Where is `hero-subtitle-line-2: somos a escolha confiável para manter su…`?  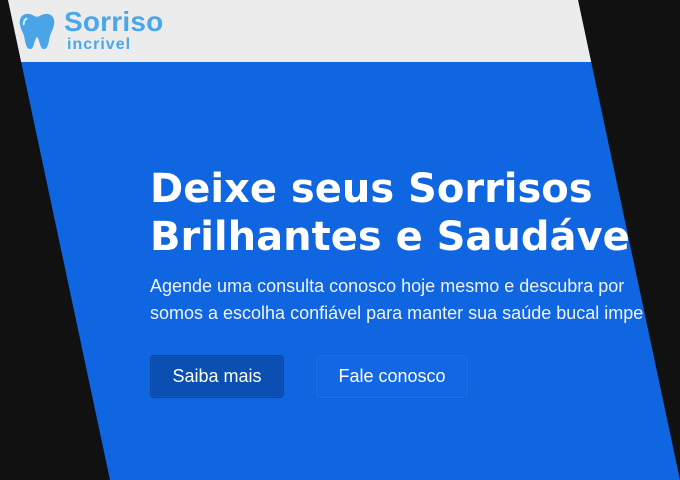 hero-subtitle-line-2: somos a escolha confiável para manter su… is located at coordinates (397, 313).